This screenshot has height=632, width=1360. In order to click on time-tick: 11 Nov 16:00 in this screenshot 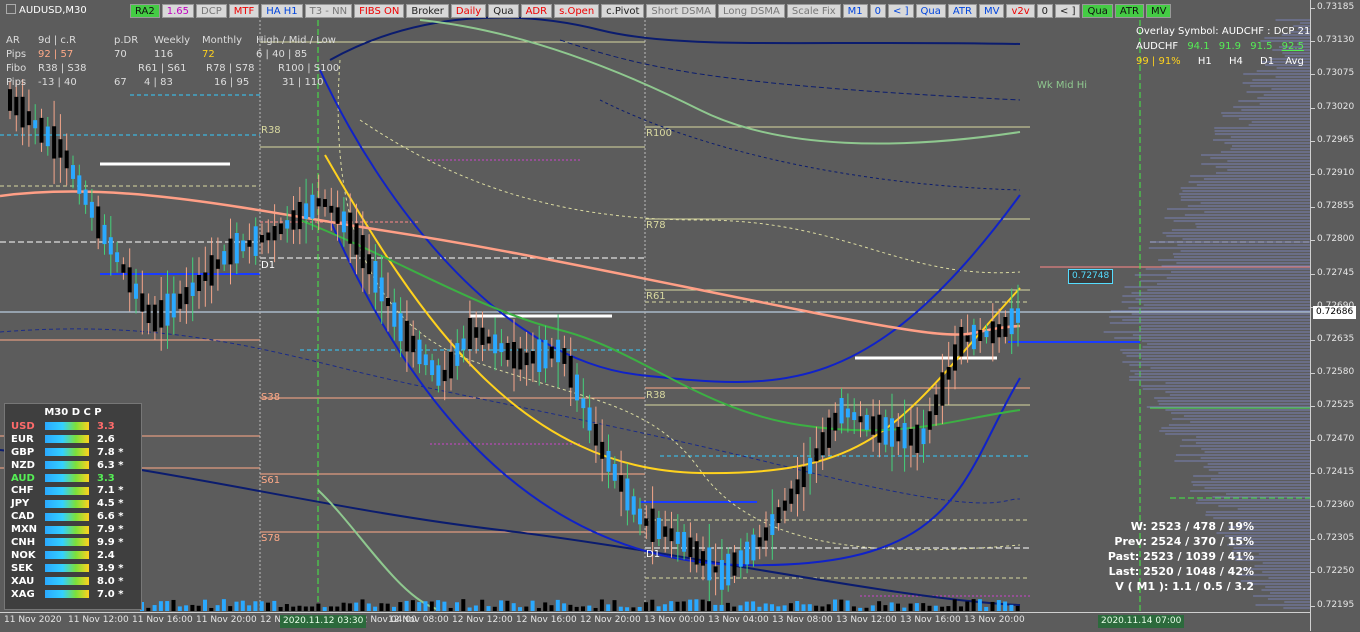, I will do `click(162, 620)`.